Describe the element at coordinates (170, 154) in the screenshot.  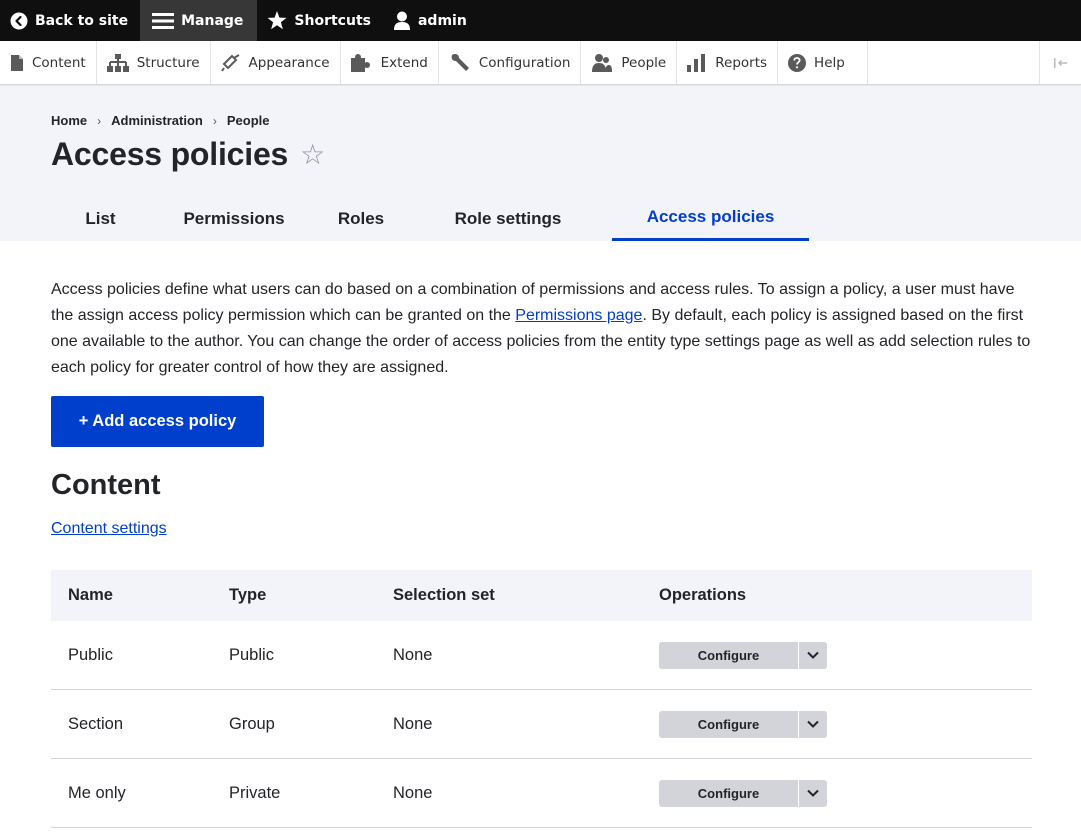
I see `page-title-text: Access policies` at that location.